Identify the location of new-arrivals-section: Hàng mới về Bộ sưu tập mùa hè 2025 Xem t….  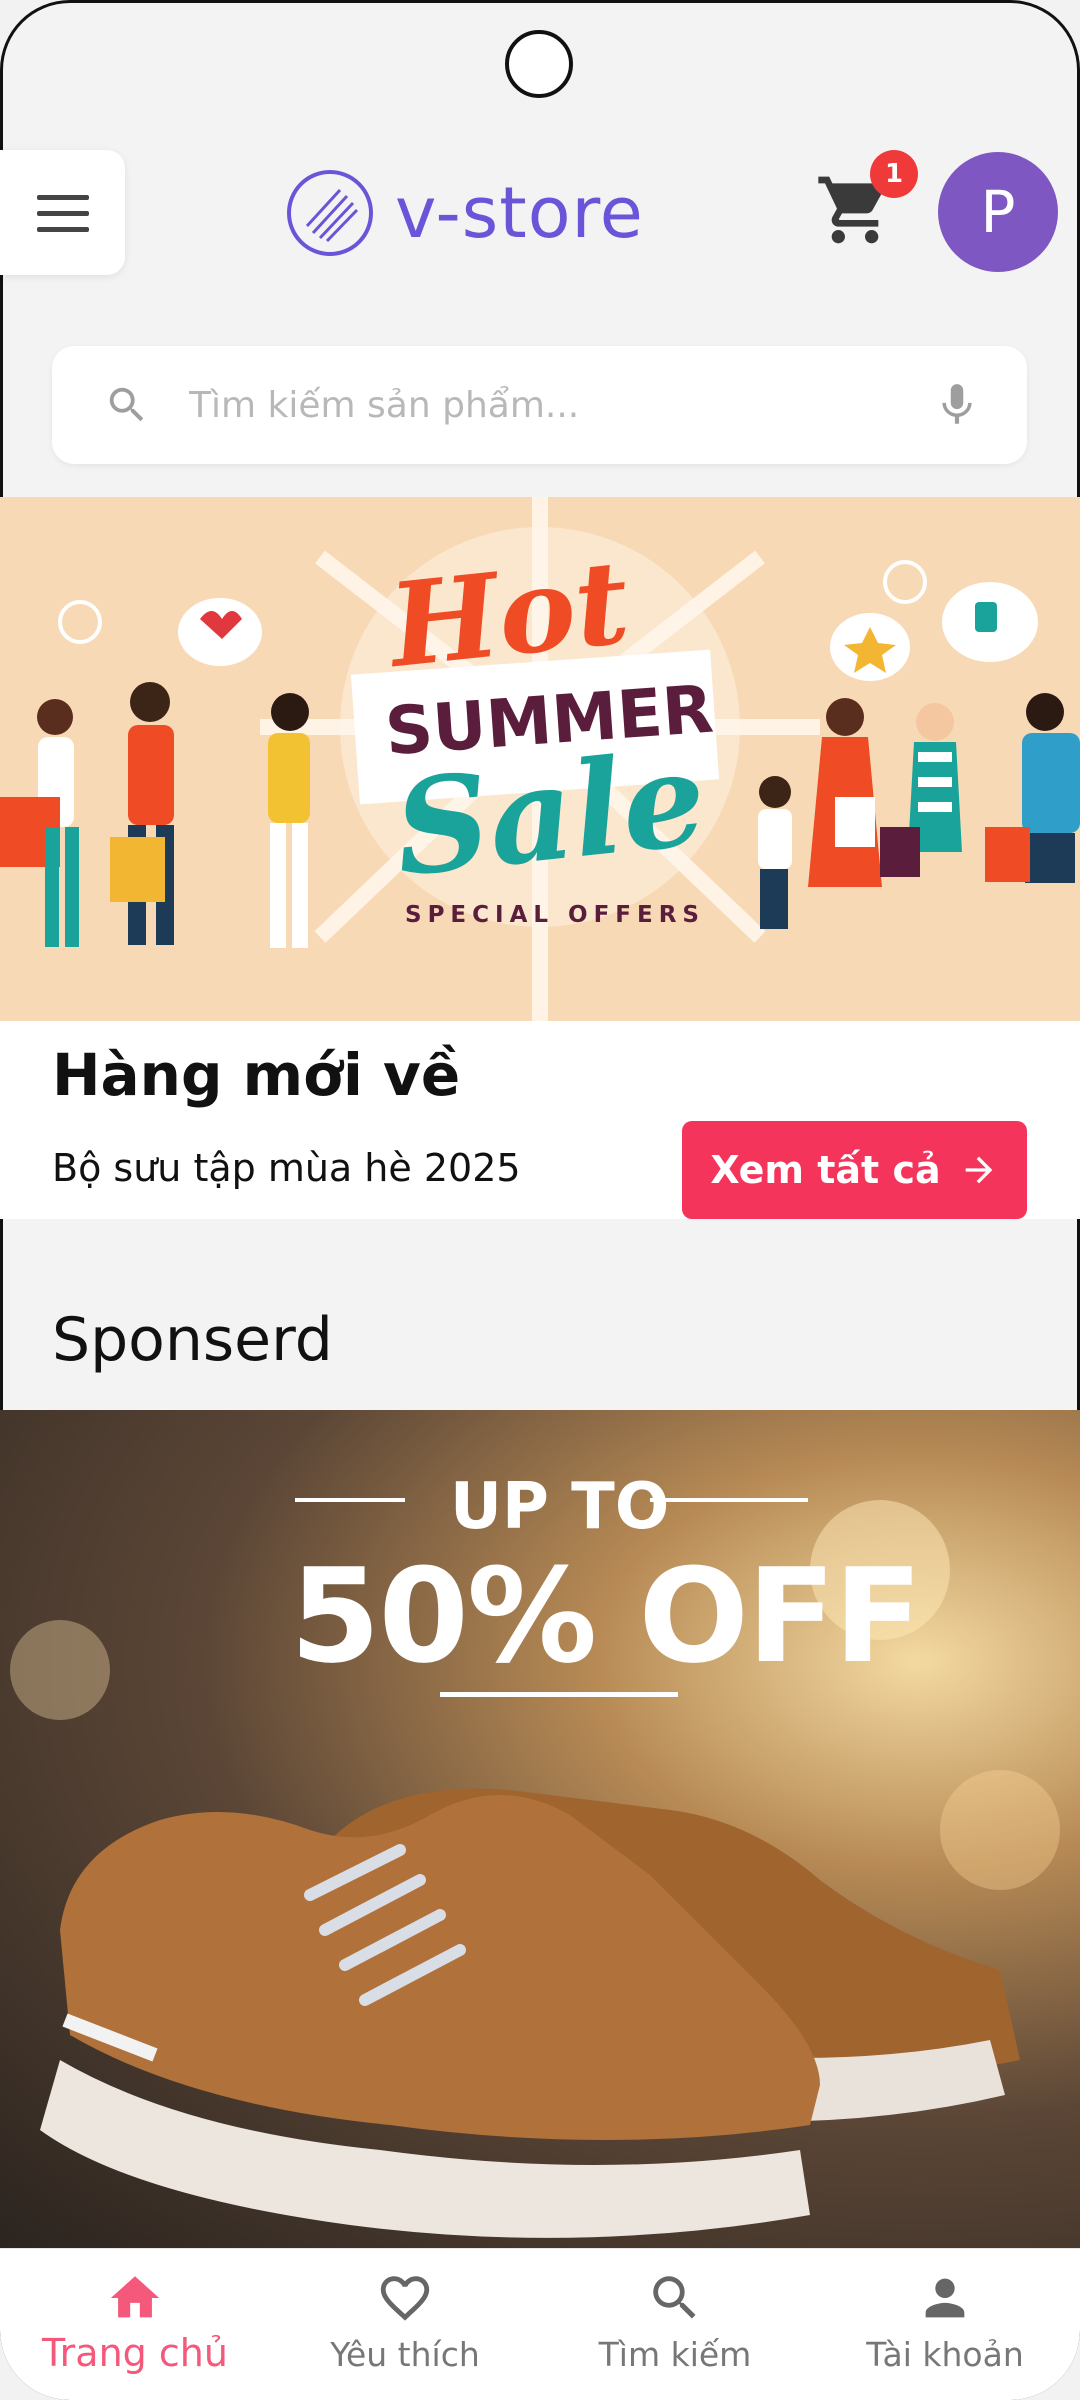
(540, 1120).